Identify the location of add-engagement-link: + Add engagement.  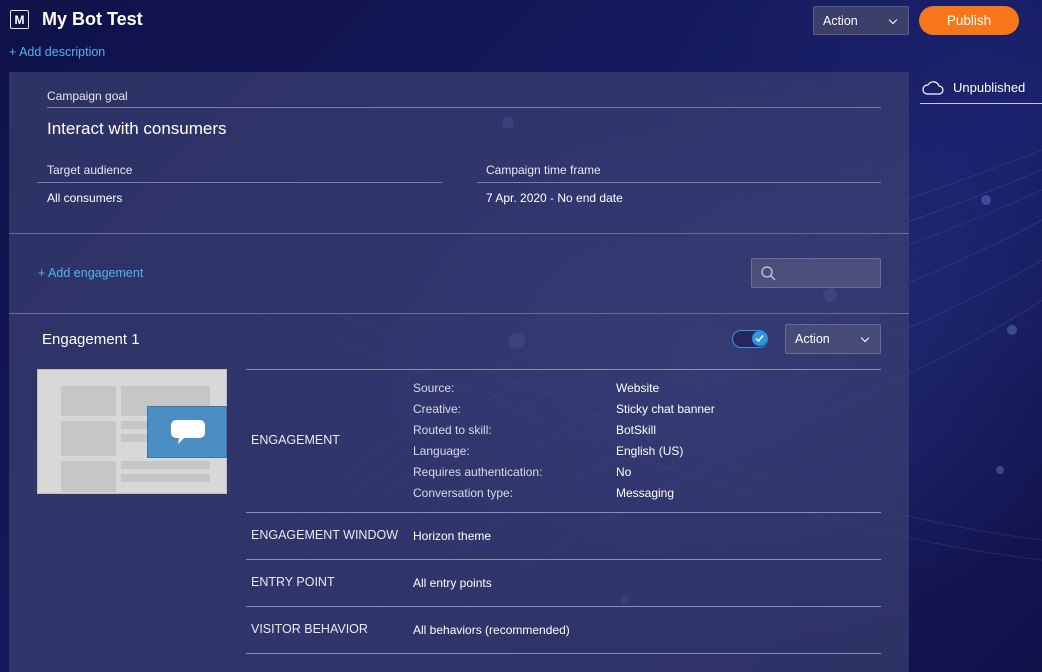
(90, 273).